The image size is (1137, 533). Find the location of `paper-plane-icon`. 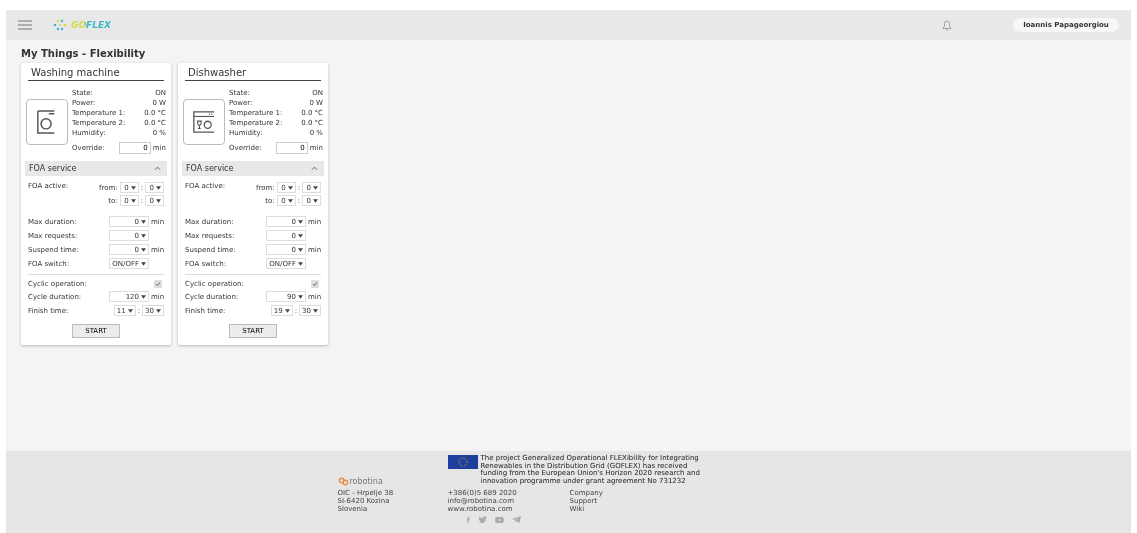

paper-plane-icon is located at coordinates (516, 520).